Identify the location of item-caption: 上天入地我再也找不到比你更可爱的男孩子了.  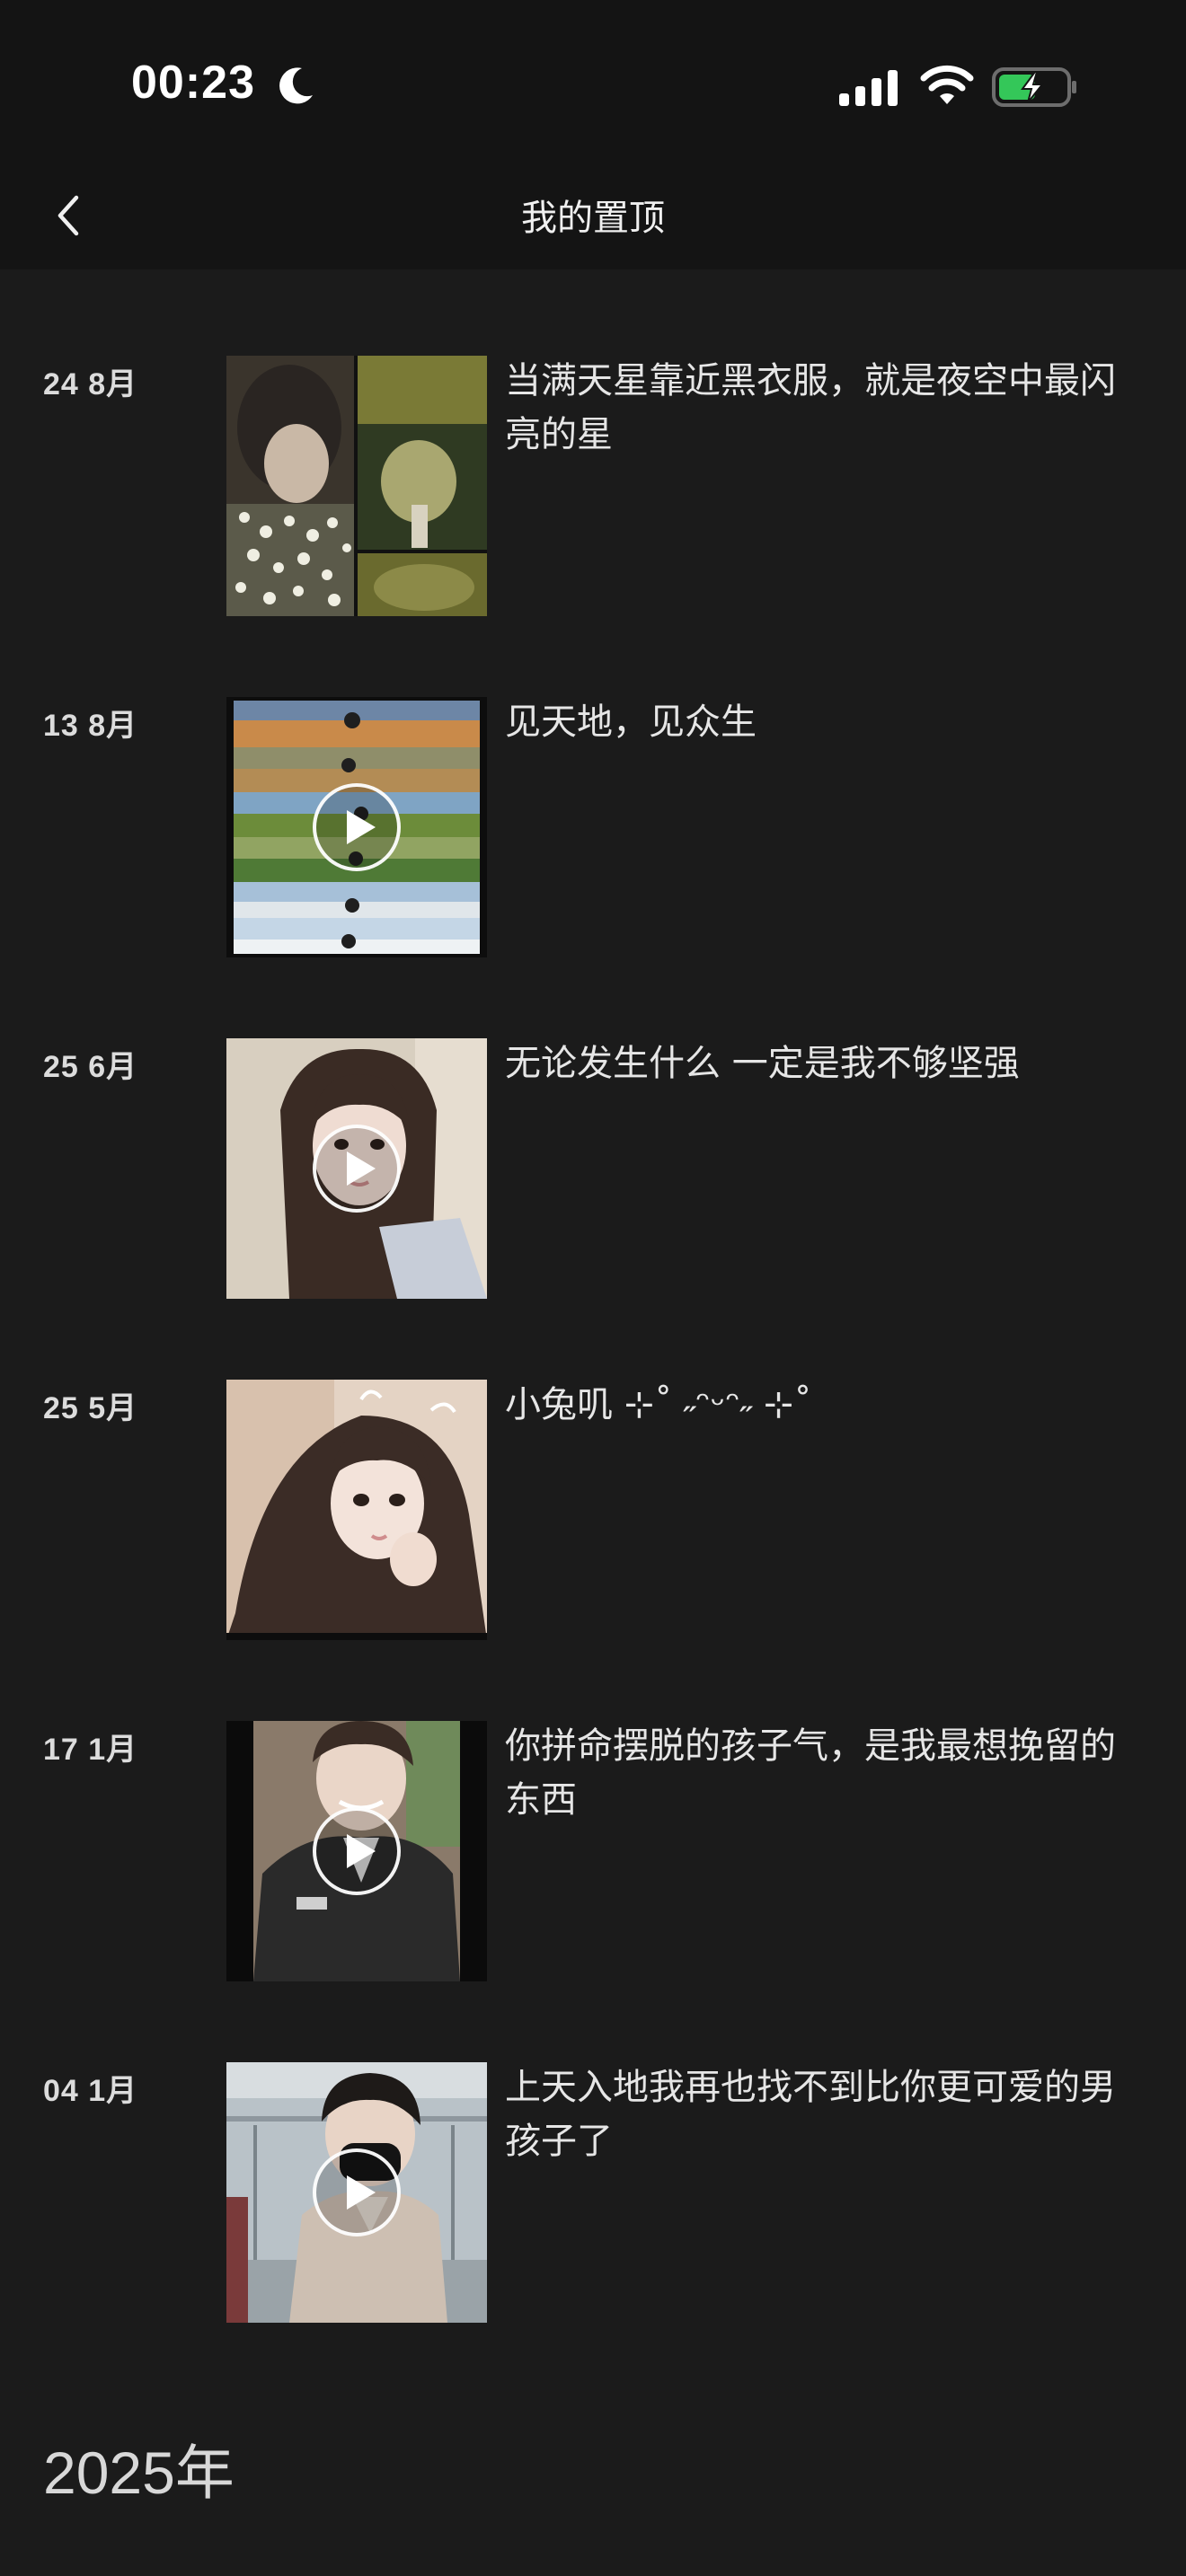
(810, 2114).